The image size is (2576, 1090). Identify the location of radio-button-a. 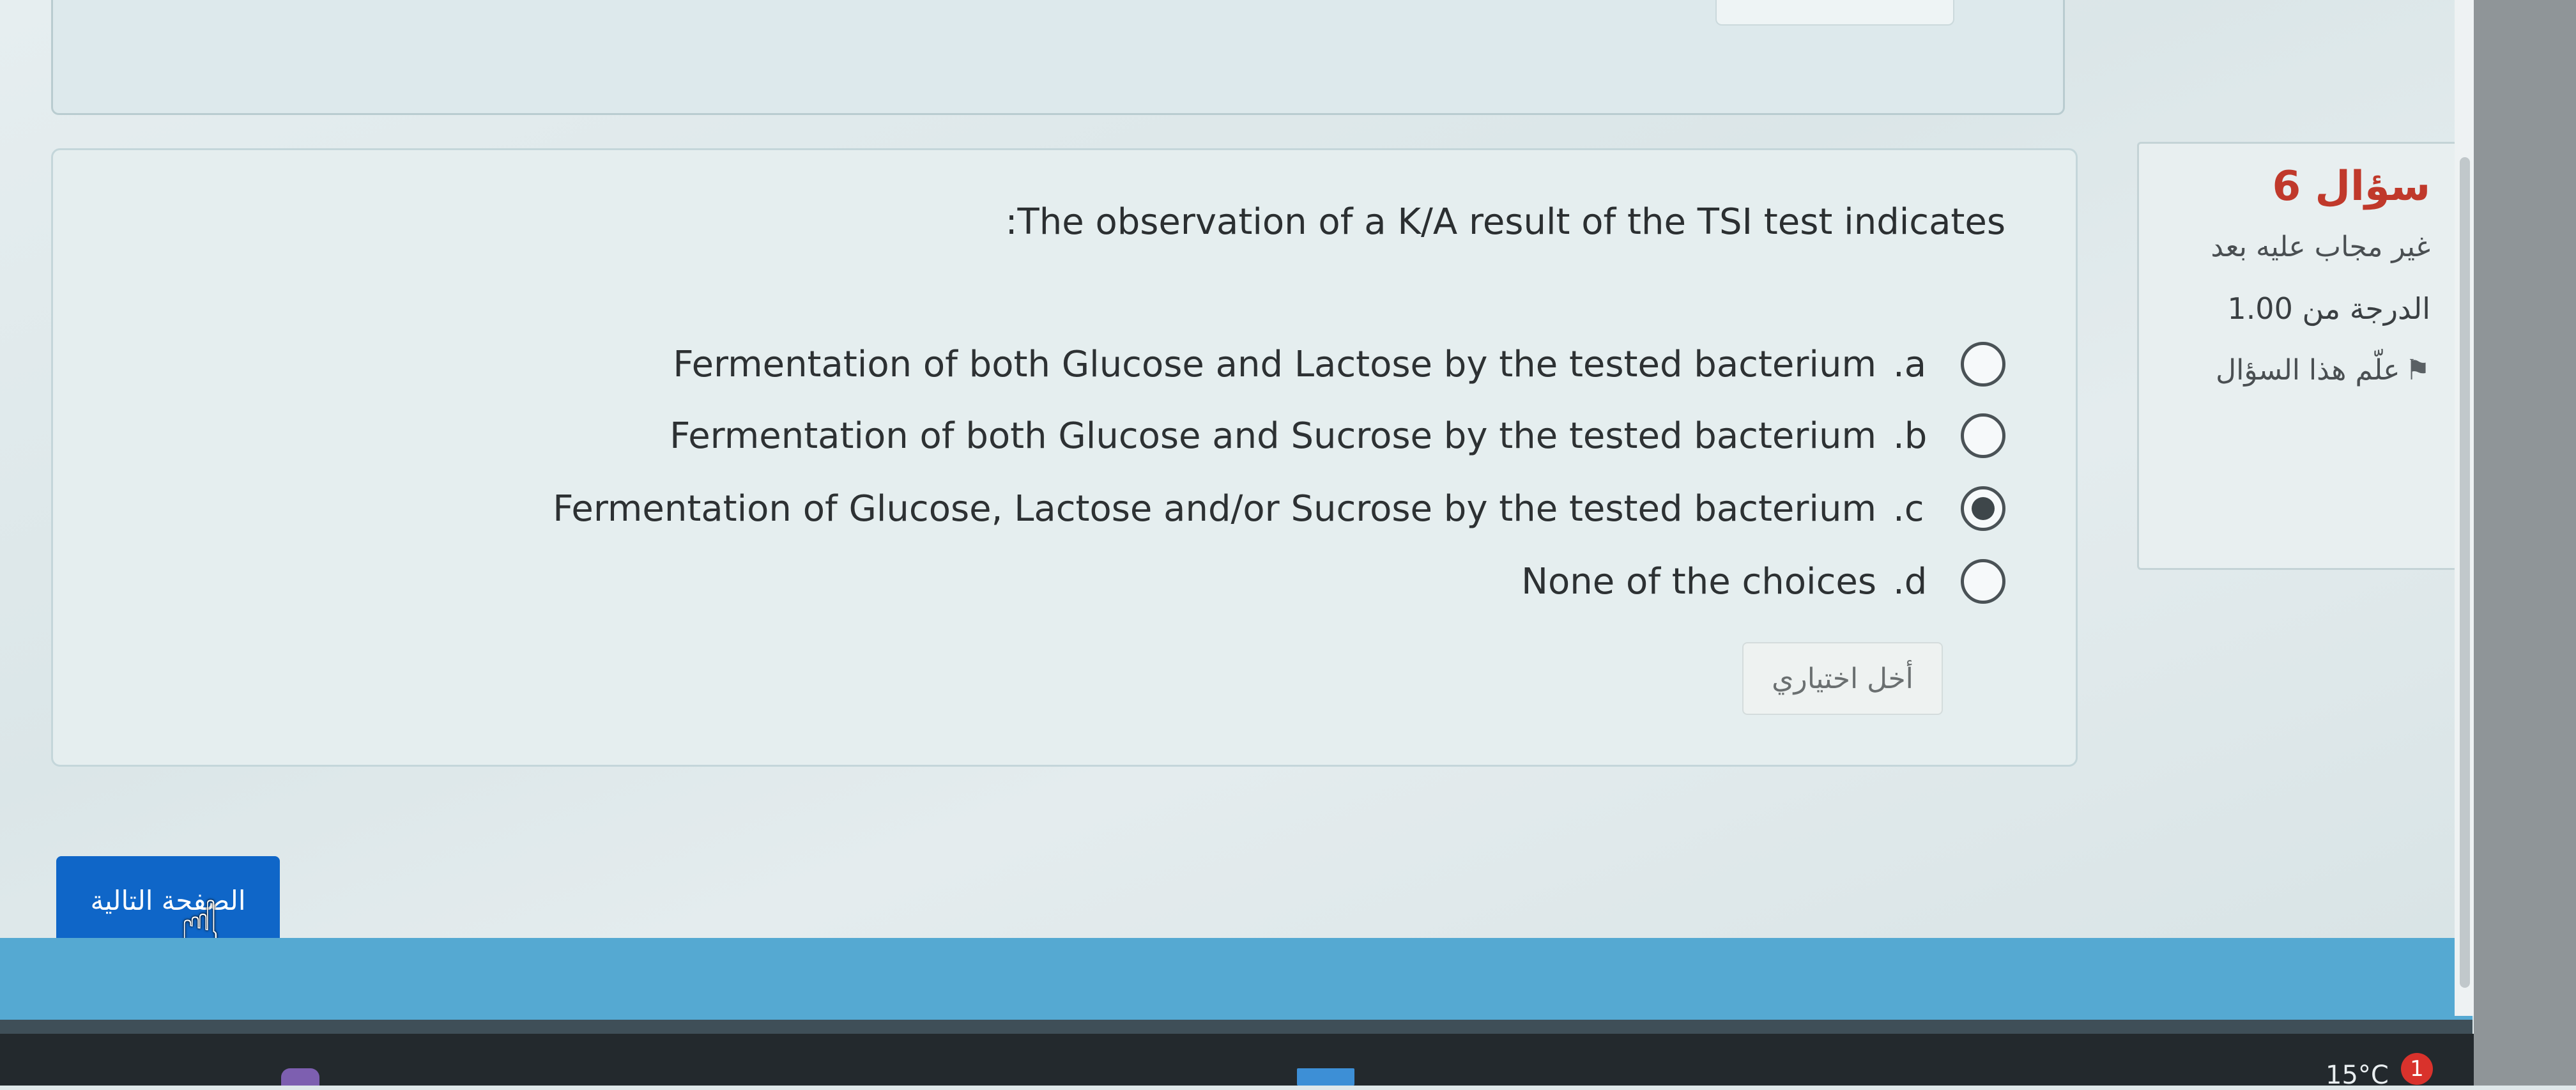
(1983, 364).